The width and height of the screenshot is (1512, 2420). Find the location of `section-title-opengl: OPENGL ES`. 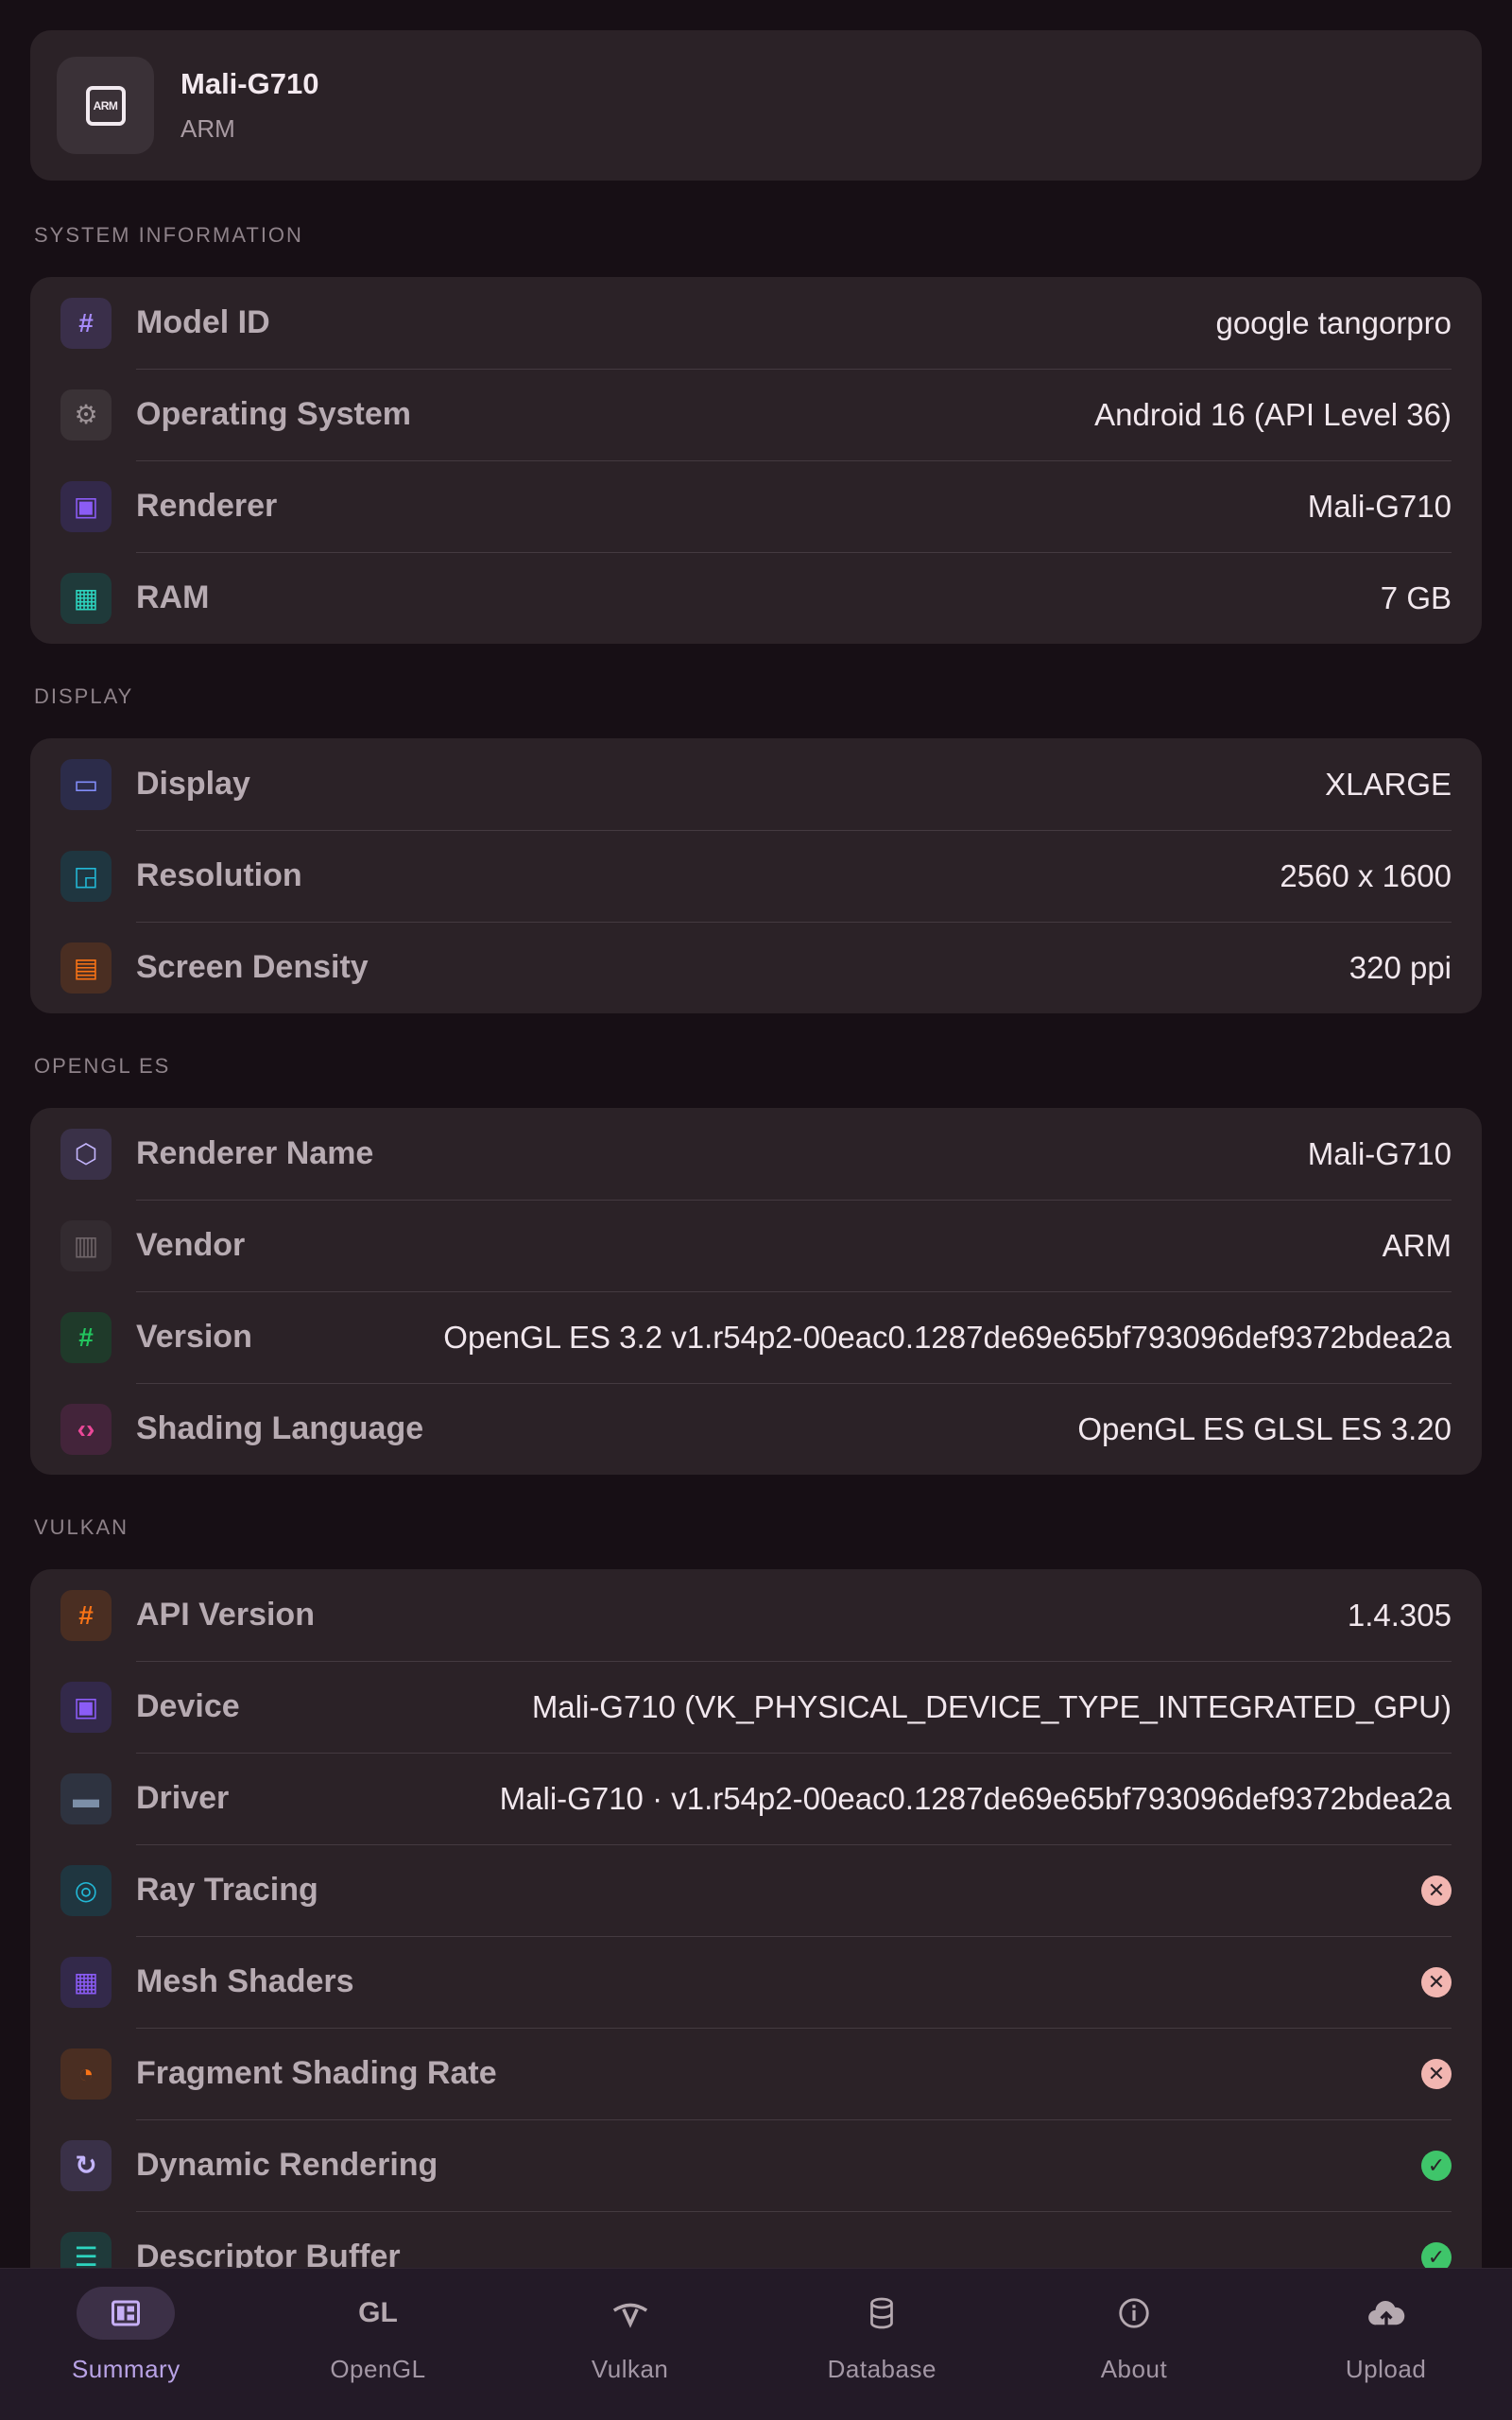

section-title-opengl: OPENGL ES is located at coordinates (102, 1066).